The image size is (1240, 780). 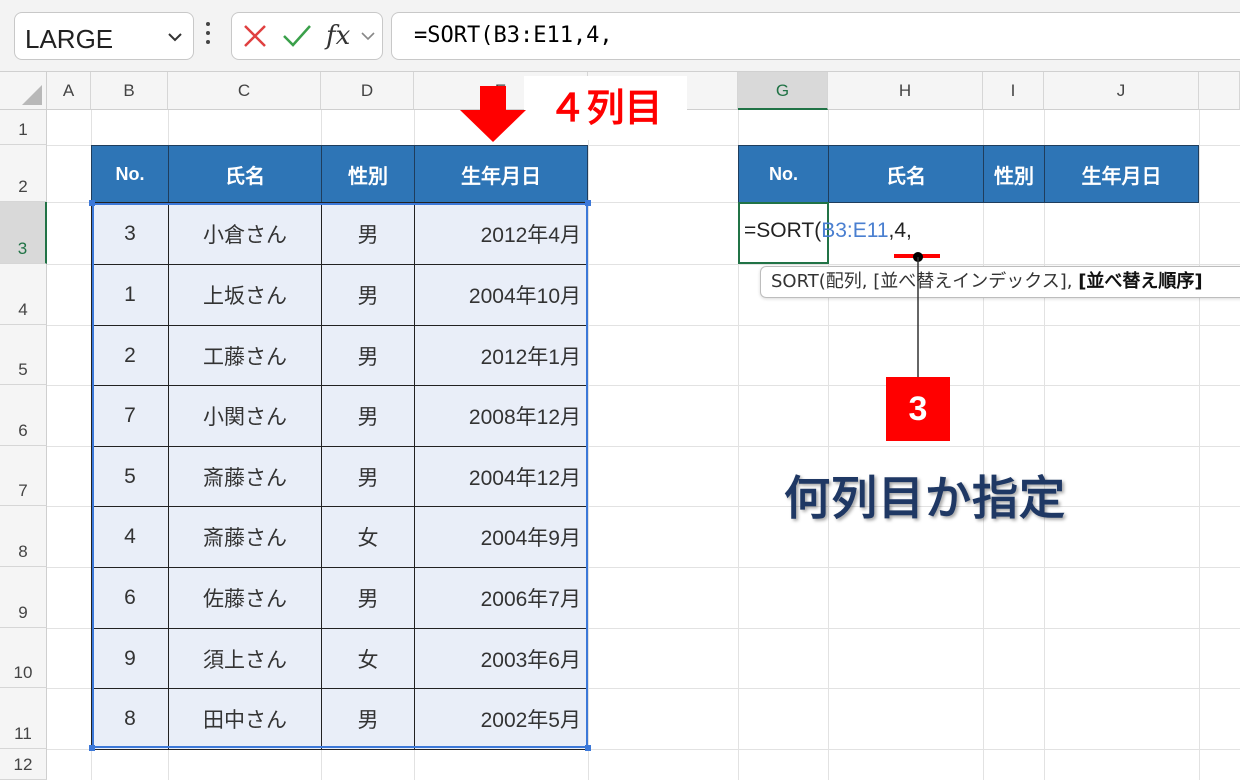 I want to click on row-header-10: 10, so click(x=23, y=658).